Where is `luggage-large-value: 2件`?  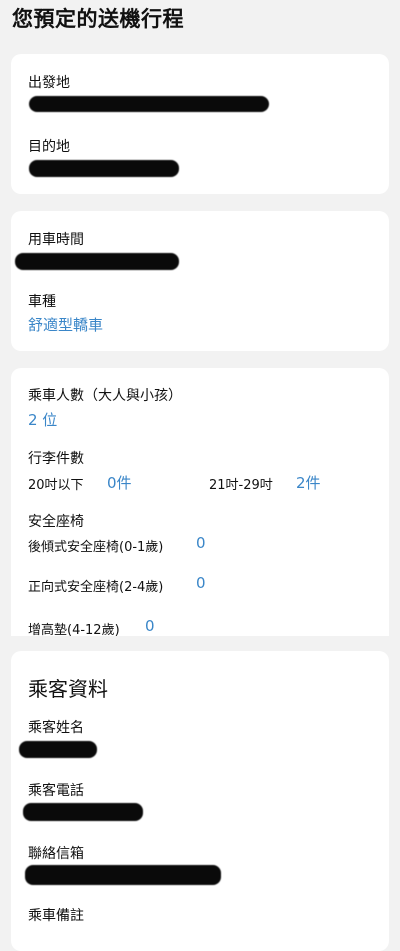
luggage-large-value: 2件 is located at coordinates (308, 483).